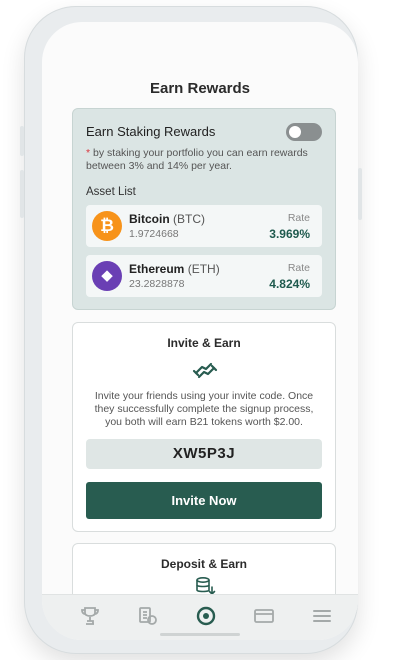 Image resolution: width=400 pixels, height=660 pixels. What do you see at coordinates (107, 276) in the screenshot?
I see `ethereum-icon: ◆` at bounding box center [107, 276].